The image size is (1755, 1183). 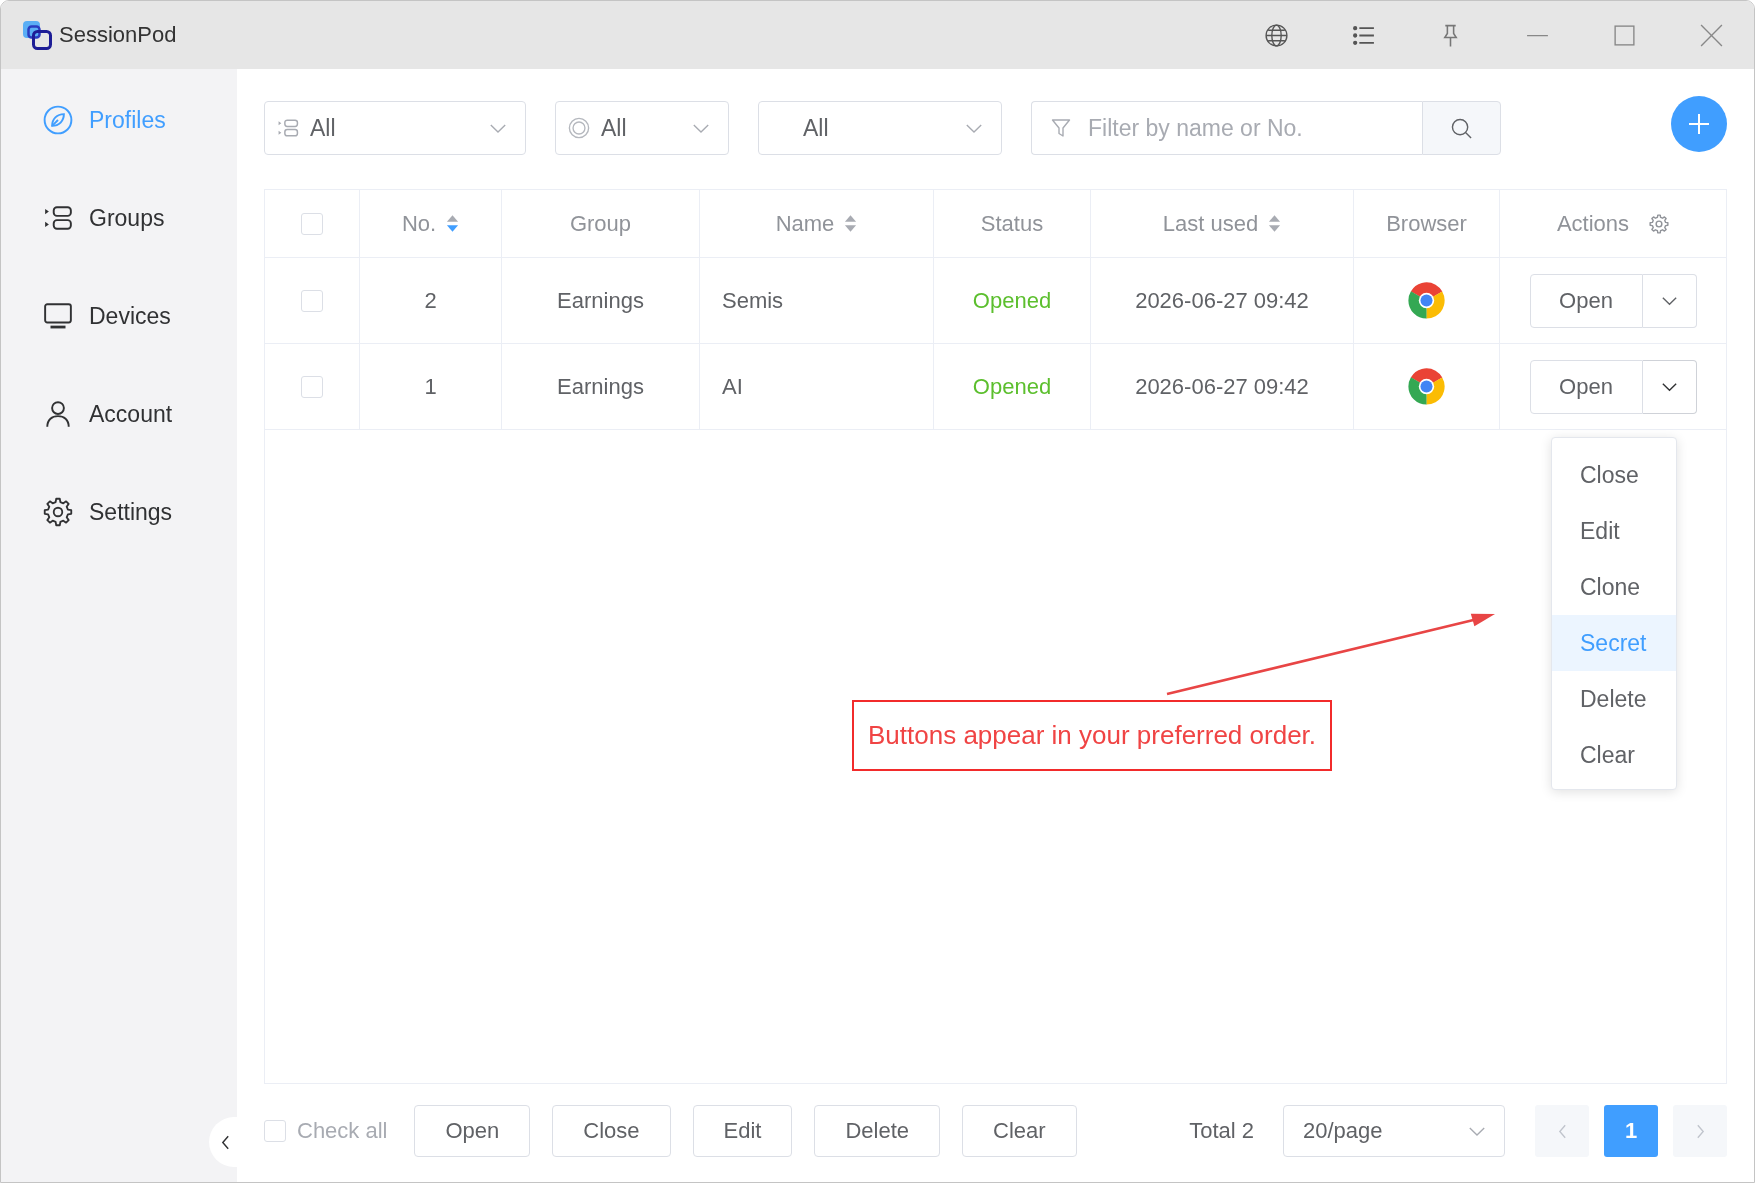 I want to click on table-cell: AI, so click(x=817, y=386).